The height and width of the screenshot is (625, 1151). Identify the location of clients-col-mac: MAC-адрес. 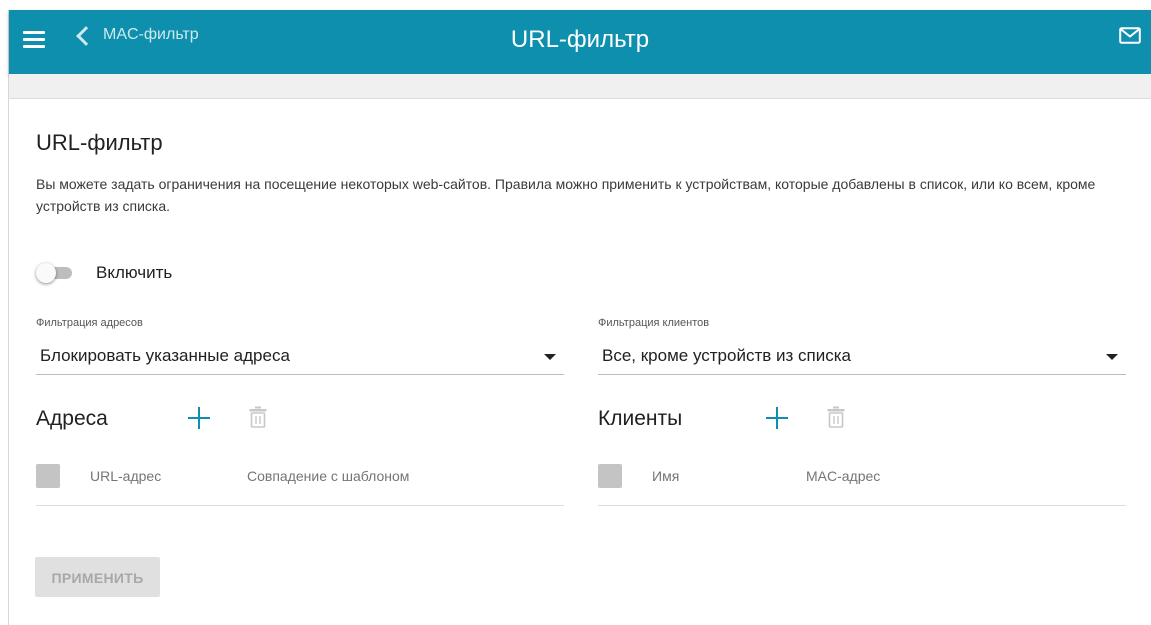
(843, 476).